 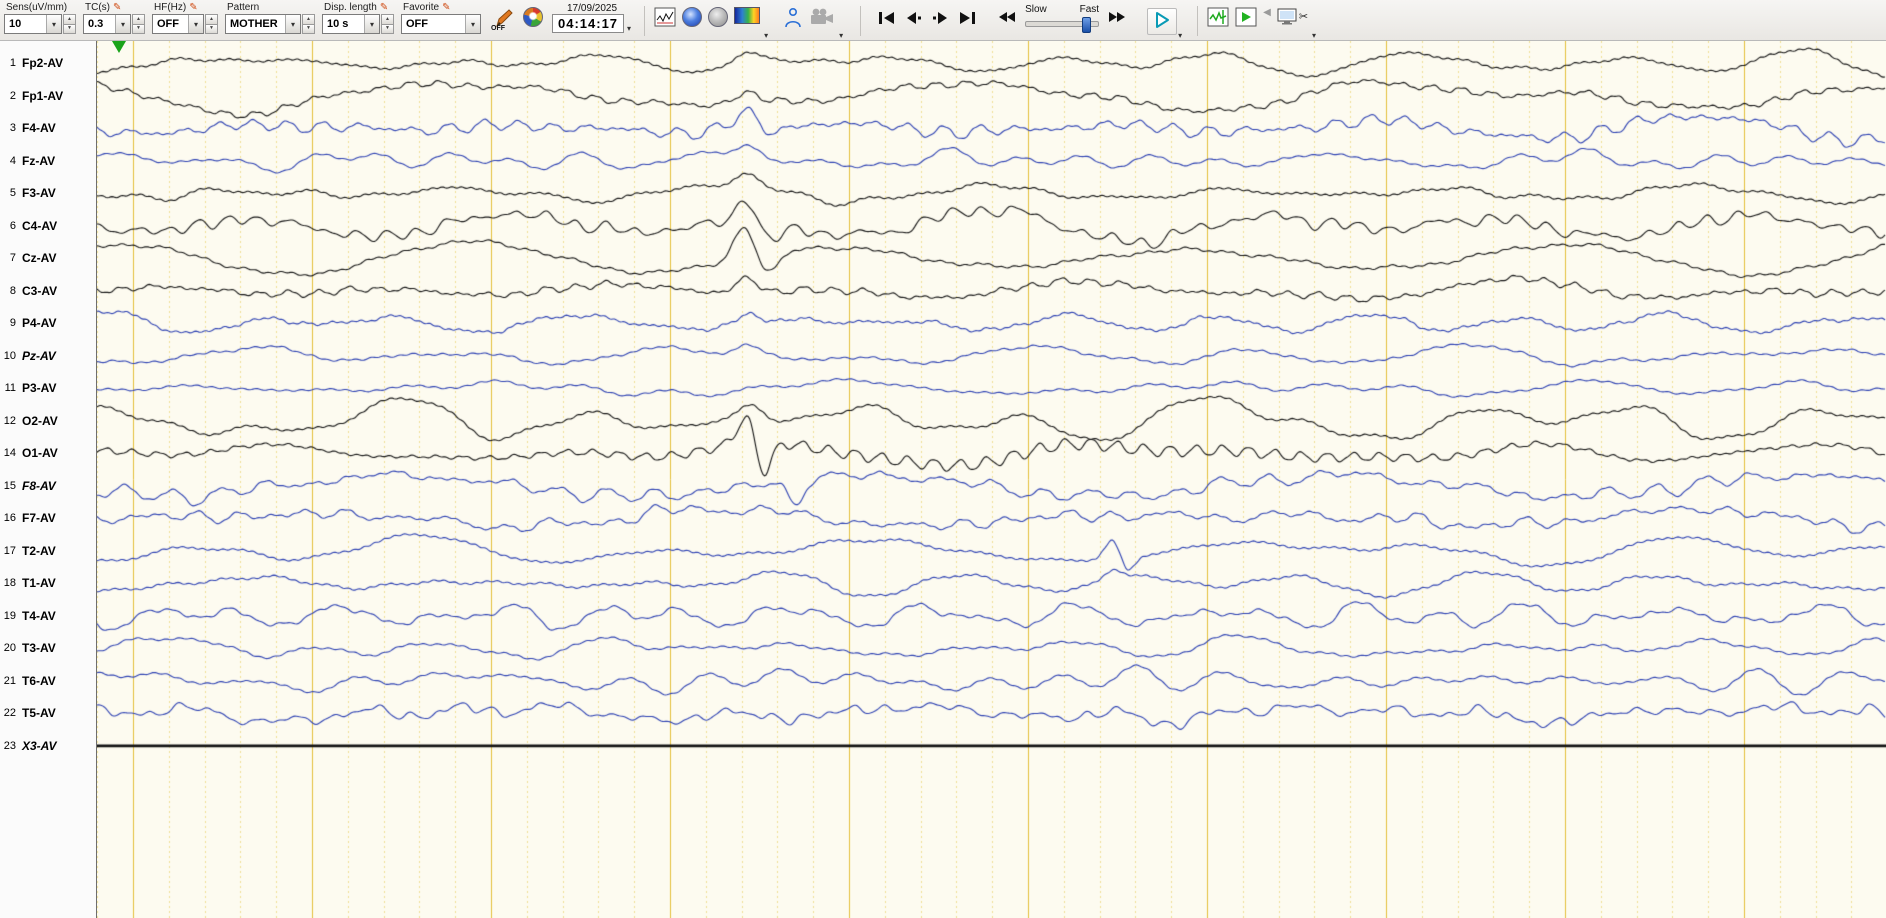 What do you see at coordinates (48, 616) in the screenshot?
I see `channel-label-row: 19 T4-AV` at bounding box center [48, 616].